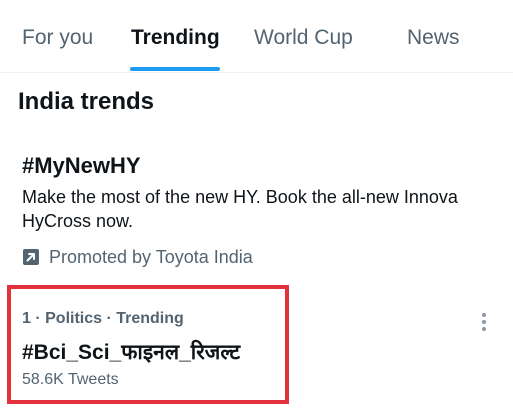 The image size is (513, 408). Describe the element at coordinates (175, 38) in the screenshot. I see `tab-trending: Trending` at that location.